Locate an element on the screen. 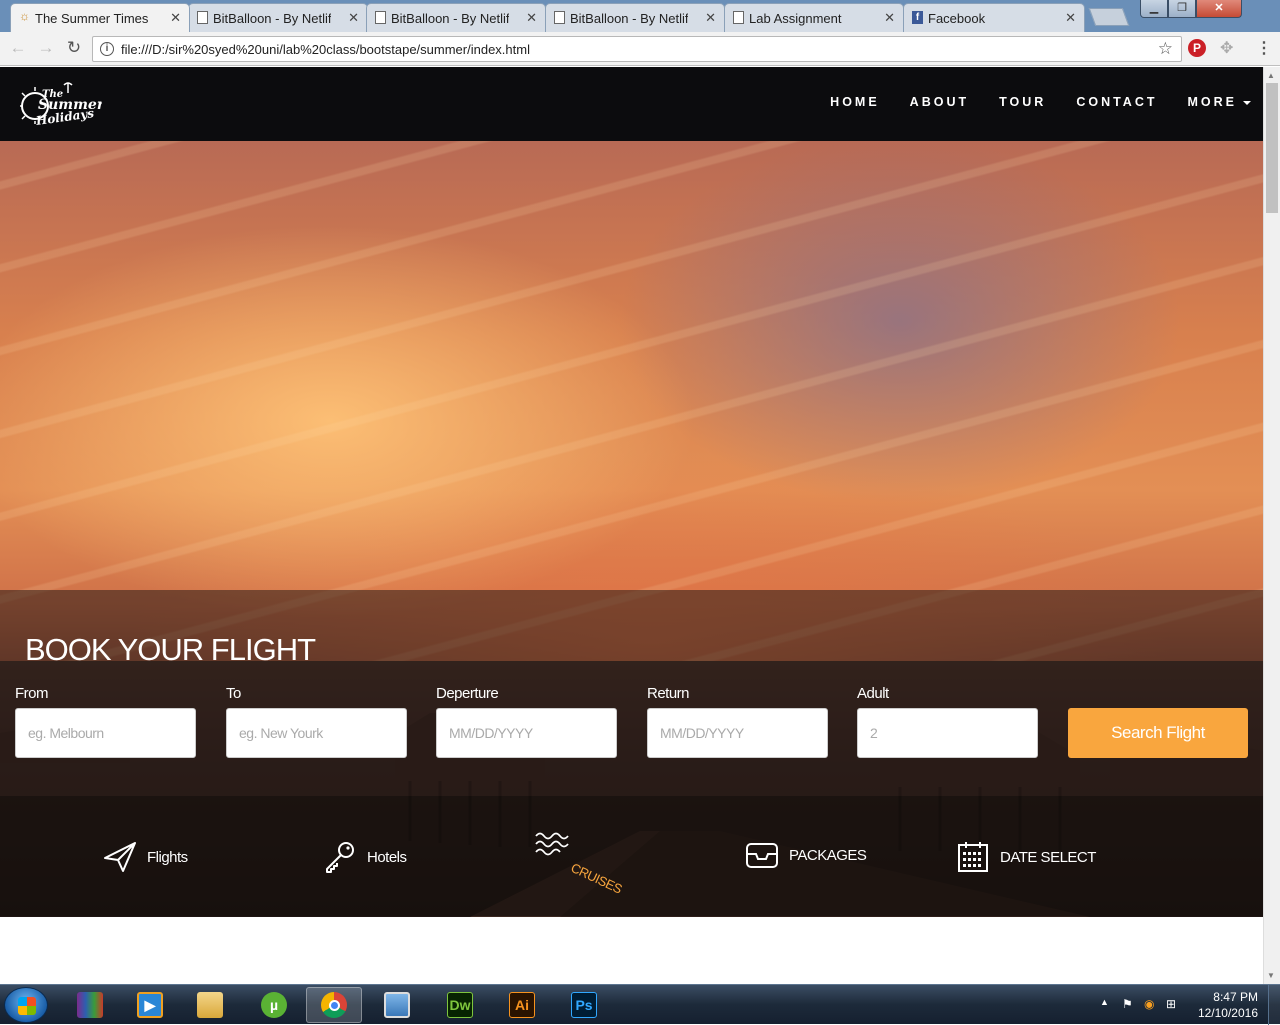  photoshop-label: Ps is located at coordinates (584, 1005).